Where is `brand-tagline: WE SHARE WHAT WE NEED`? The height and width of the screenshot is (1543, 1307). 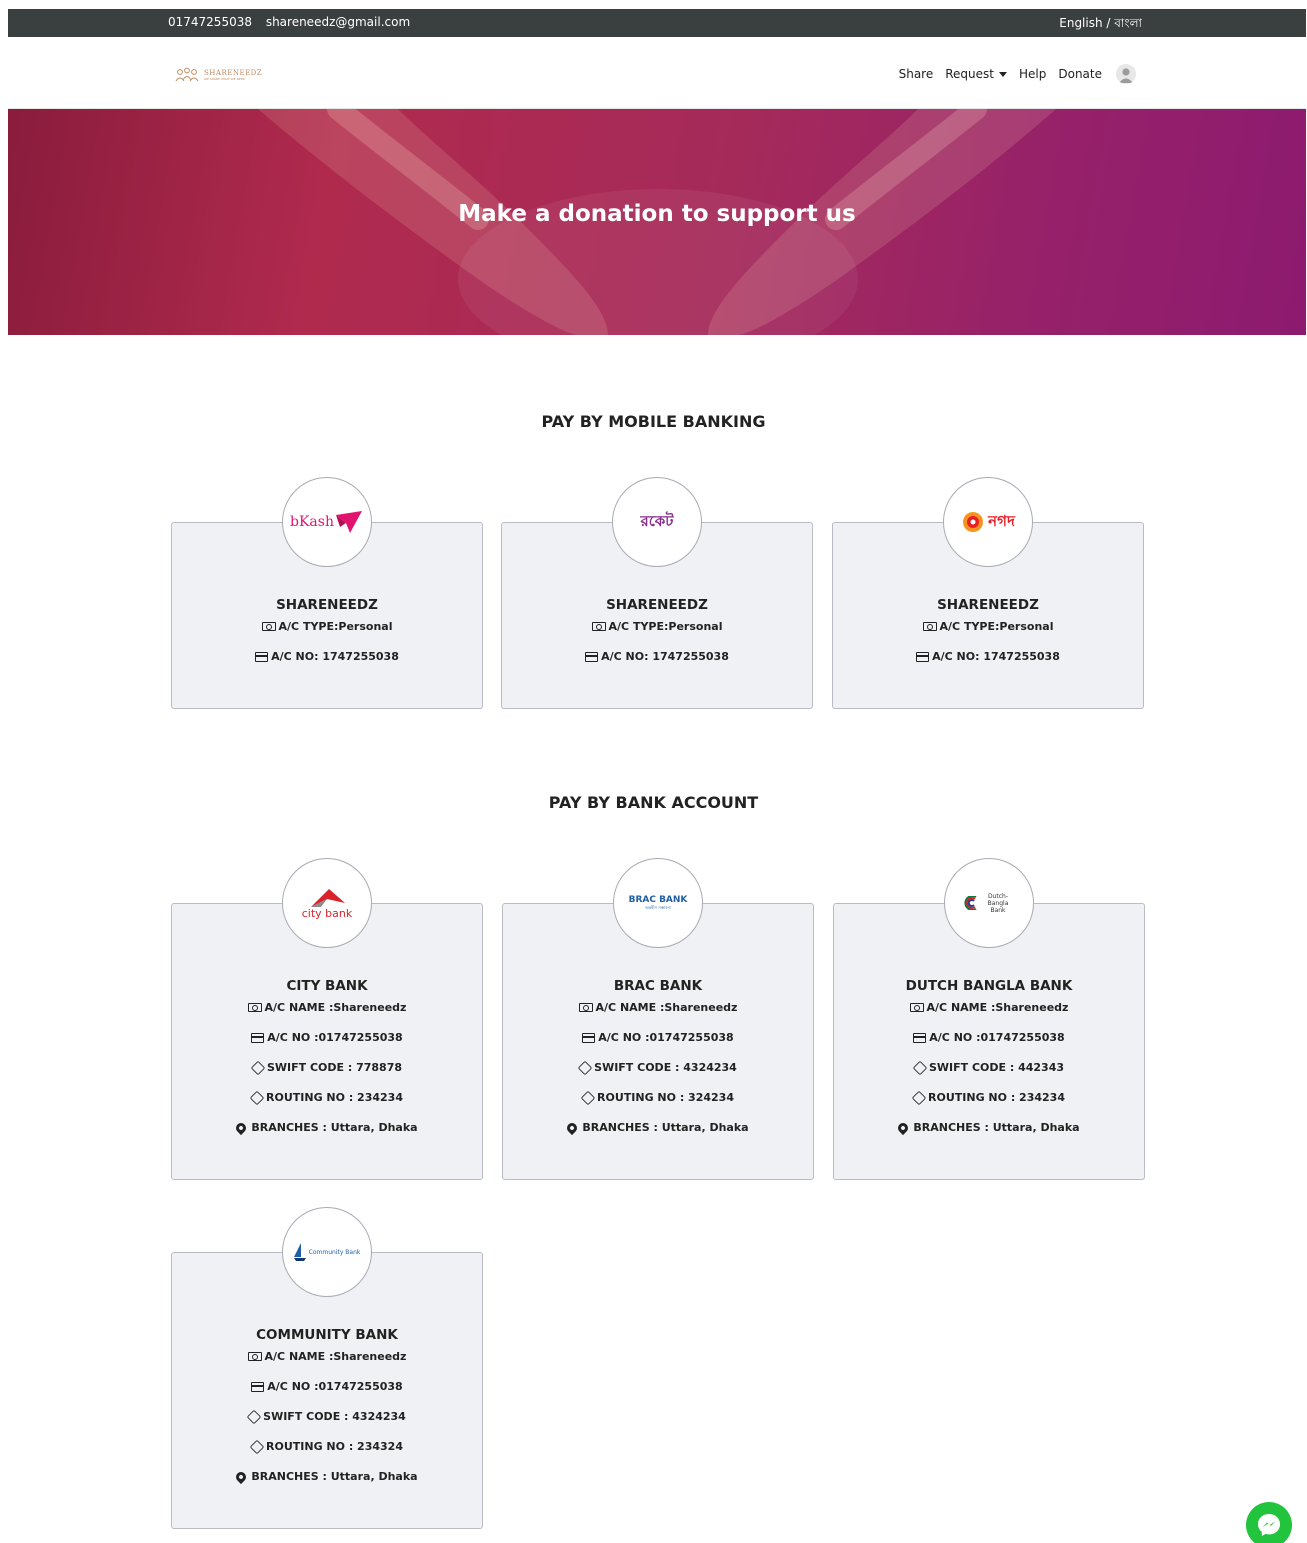
brand-tagline: WE SHARE WHAT WE NEED is located at coordinates (224, 79).